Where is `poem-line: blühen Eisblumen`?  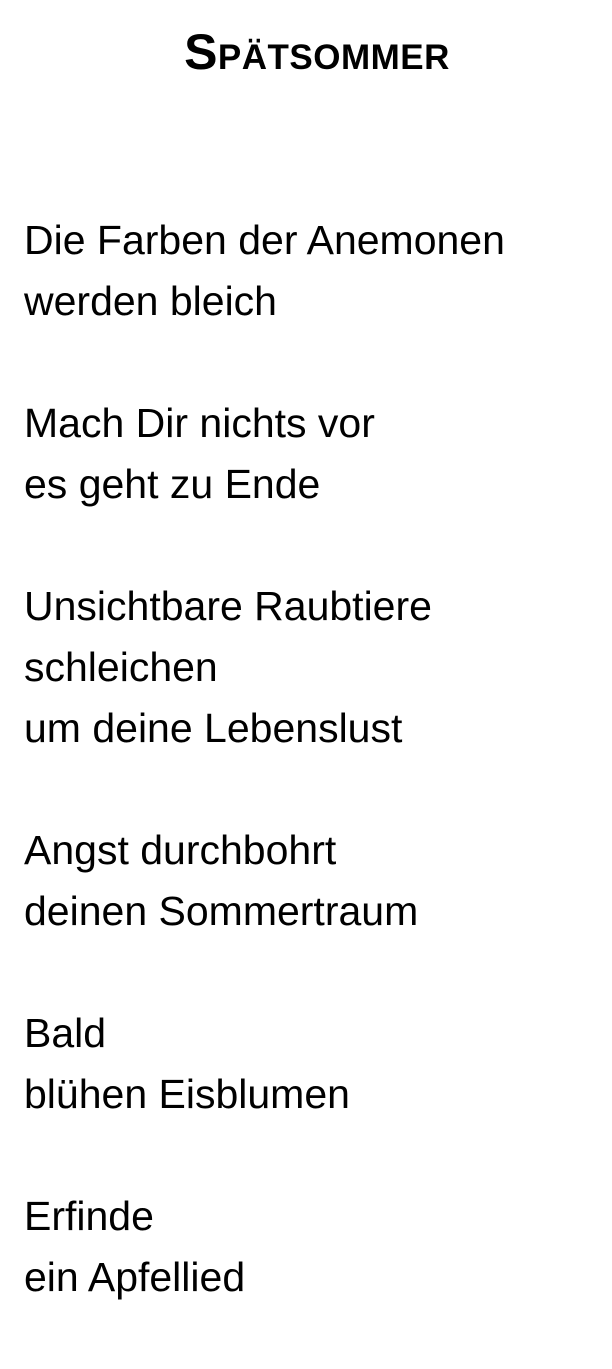
poem-line: blühen Eisblumen is located at coordinates (187, 1094).